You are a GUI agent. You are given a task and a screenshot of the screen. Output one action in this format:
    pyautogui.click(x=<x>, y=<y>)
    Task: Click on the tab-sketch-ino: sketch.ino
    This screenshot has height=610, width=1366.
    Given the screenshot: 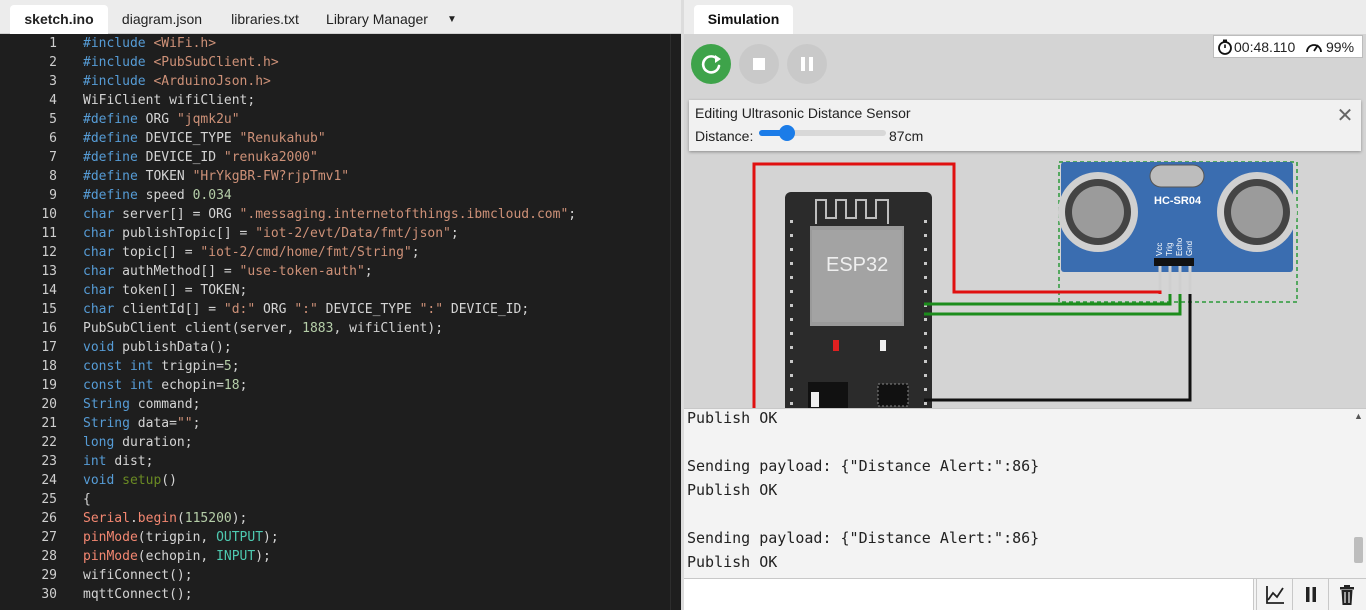 What is the action you would take?
    pyautogui.click(x=59, y=19)
    